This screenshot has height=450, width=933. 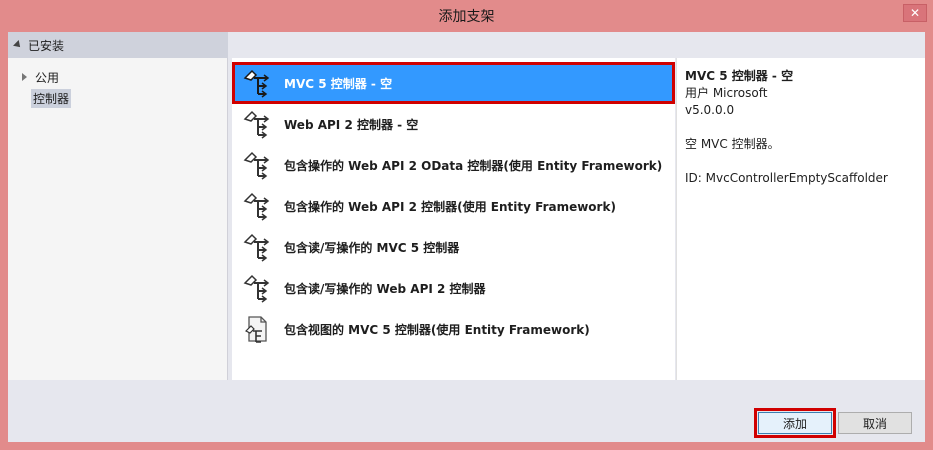 What do you see at coordinates (372, 247) in the screenshot?
I see `list-item-label: 包含读/写操作的 MVC 5 控制器` at bounding box center [372, 247].